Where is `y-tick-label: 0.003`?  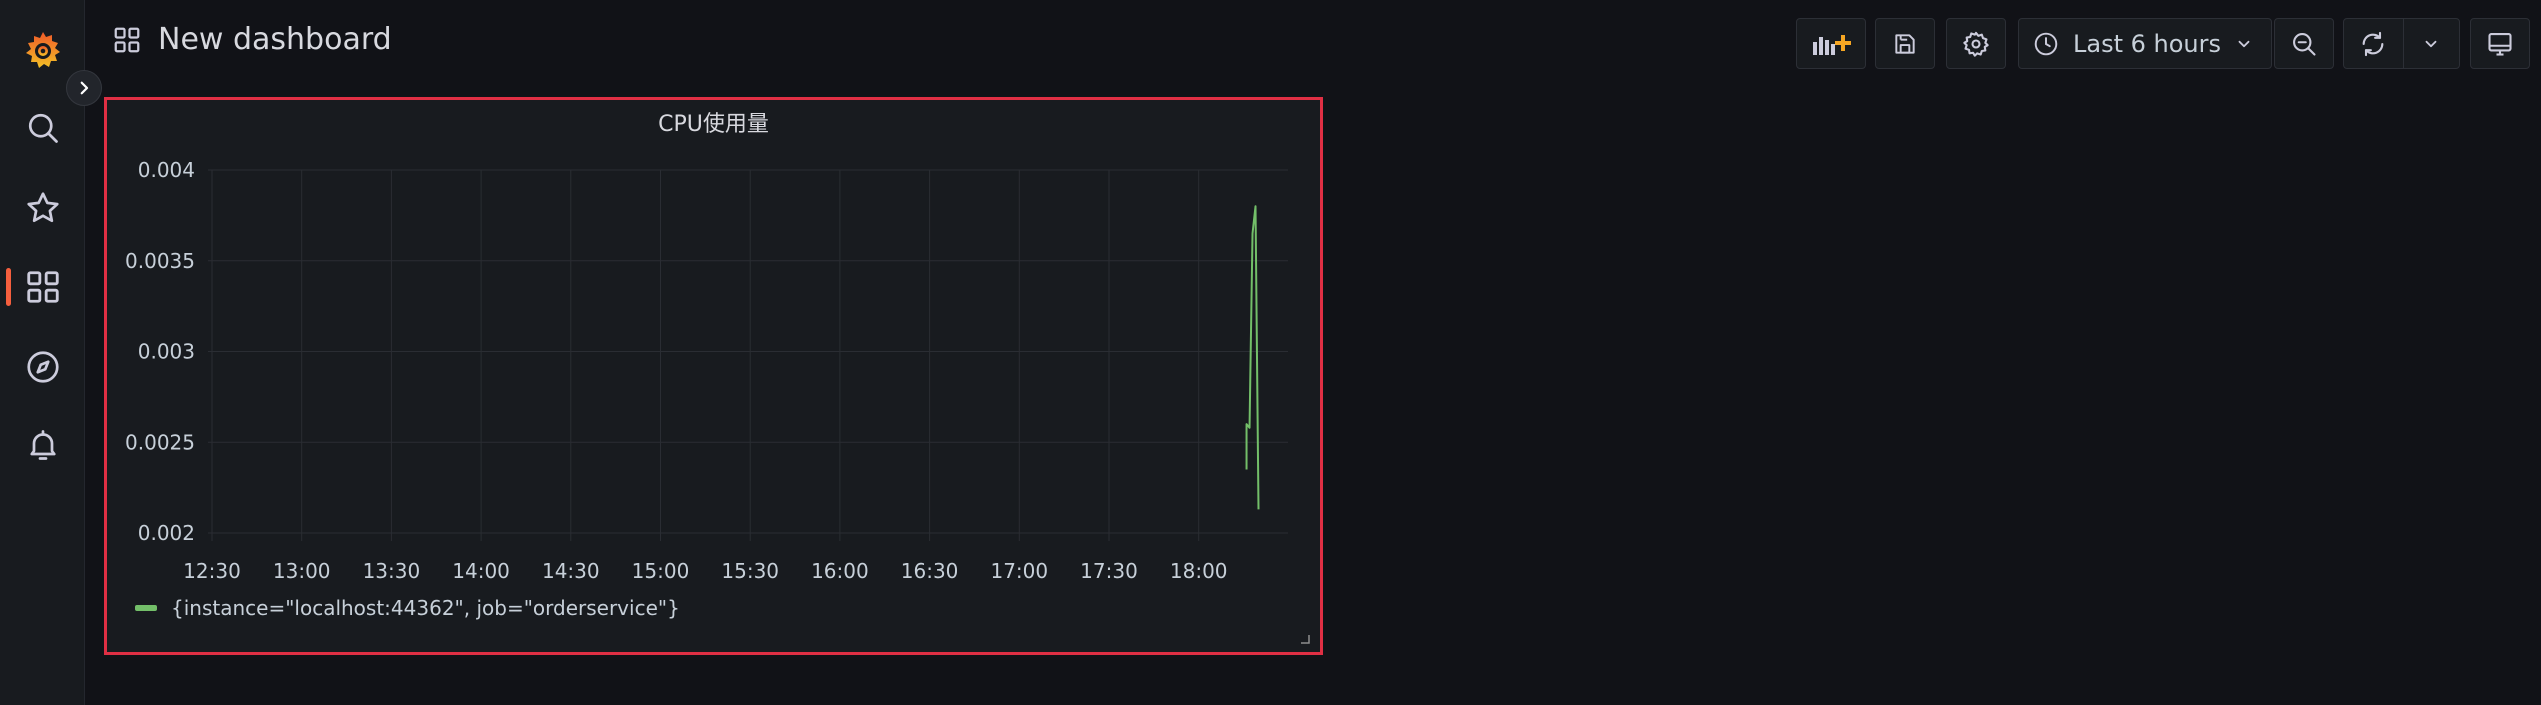 y-tick-label: 0.003 is located at coordinates (166, 352).